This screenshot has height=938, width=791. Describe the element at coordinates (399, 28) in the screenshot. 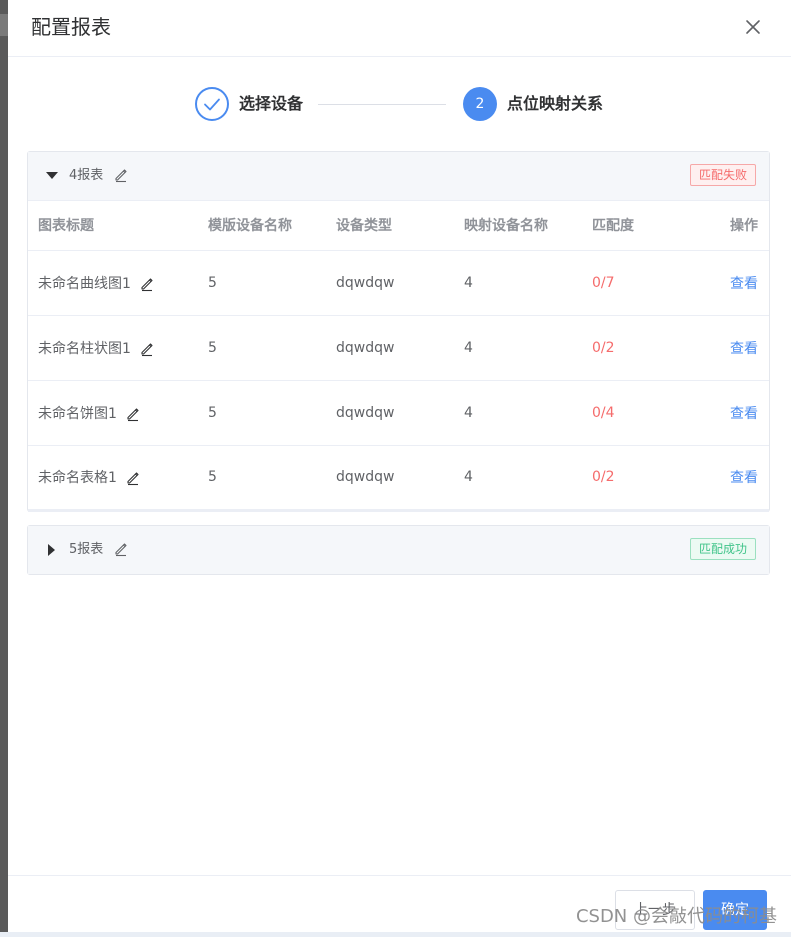

I see `dialog-header: 配置报表` at that location.